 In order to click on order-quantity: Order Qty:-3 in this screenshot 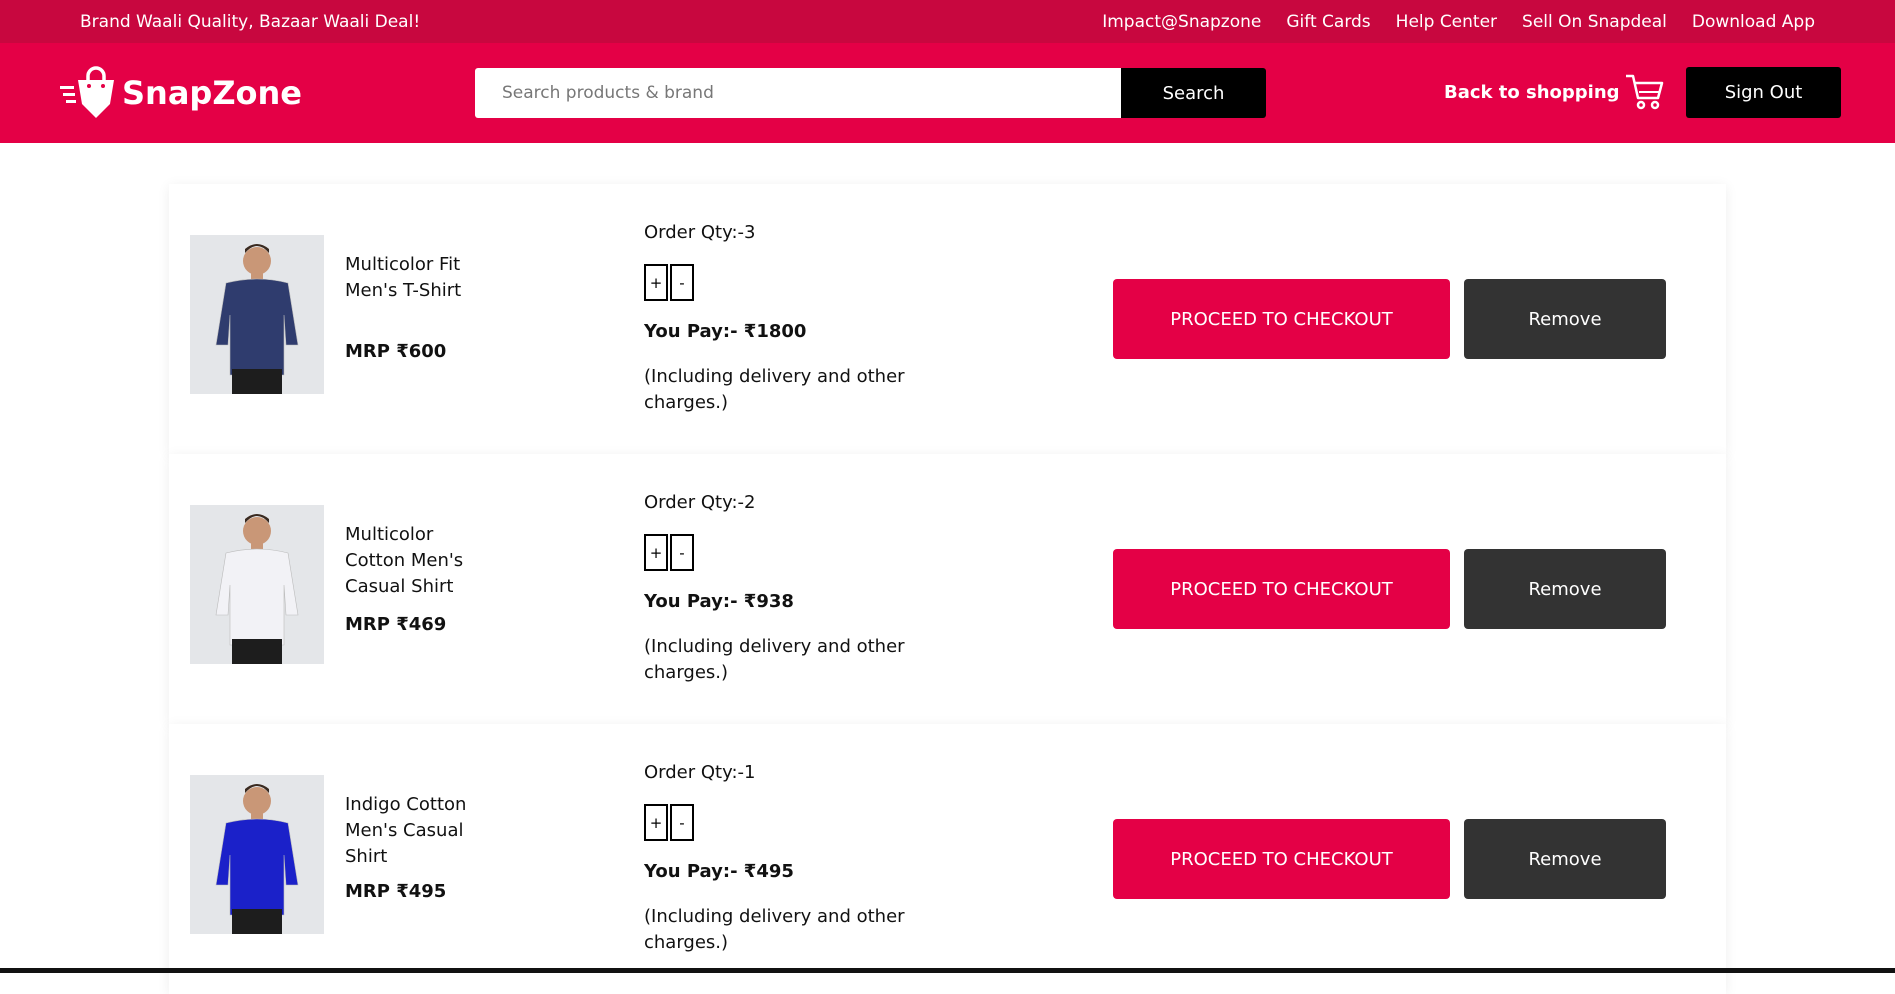, I will do `click(700, 232)`.